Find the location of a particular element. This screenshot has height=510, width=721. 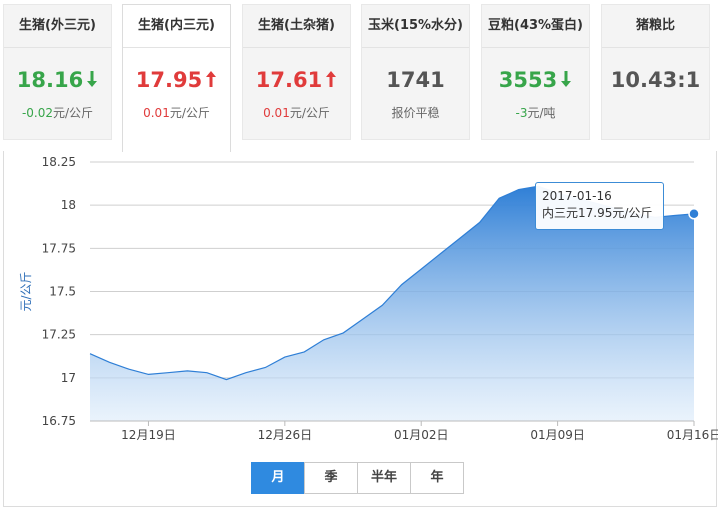

card-title: 生猪(内三元) is located at coordinates (176, 25).